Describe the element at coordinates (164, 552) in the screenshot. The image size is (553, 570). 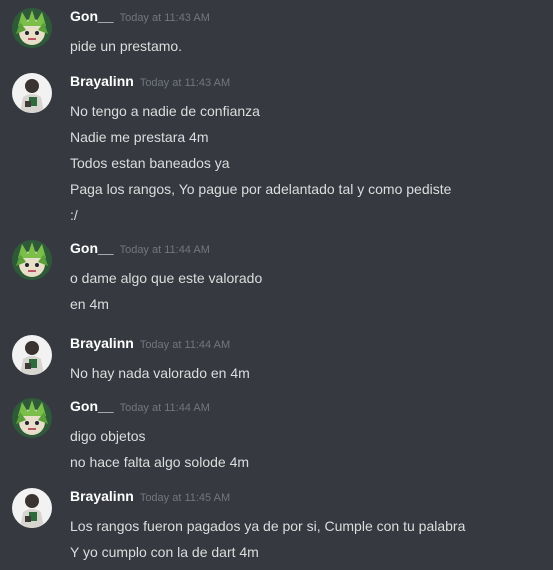
I see `message-text: Y yo cumplo con la de dart 4m` at that location.